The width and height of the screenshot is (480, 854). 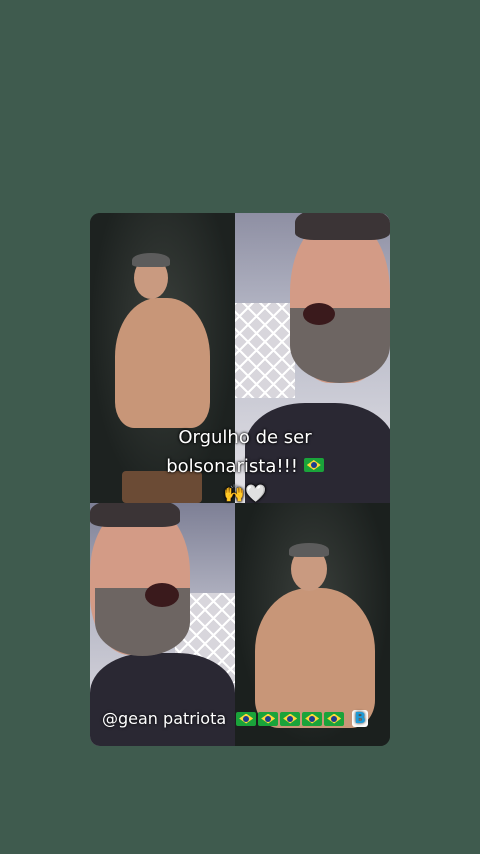 I want to click on watermark-handle: @gean patriota, so click(x=164, y=718).